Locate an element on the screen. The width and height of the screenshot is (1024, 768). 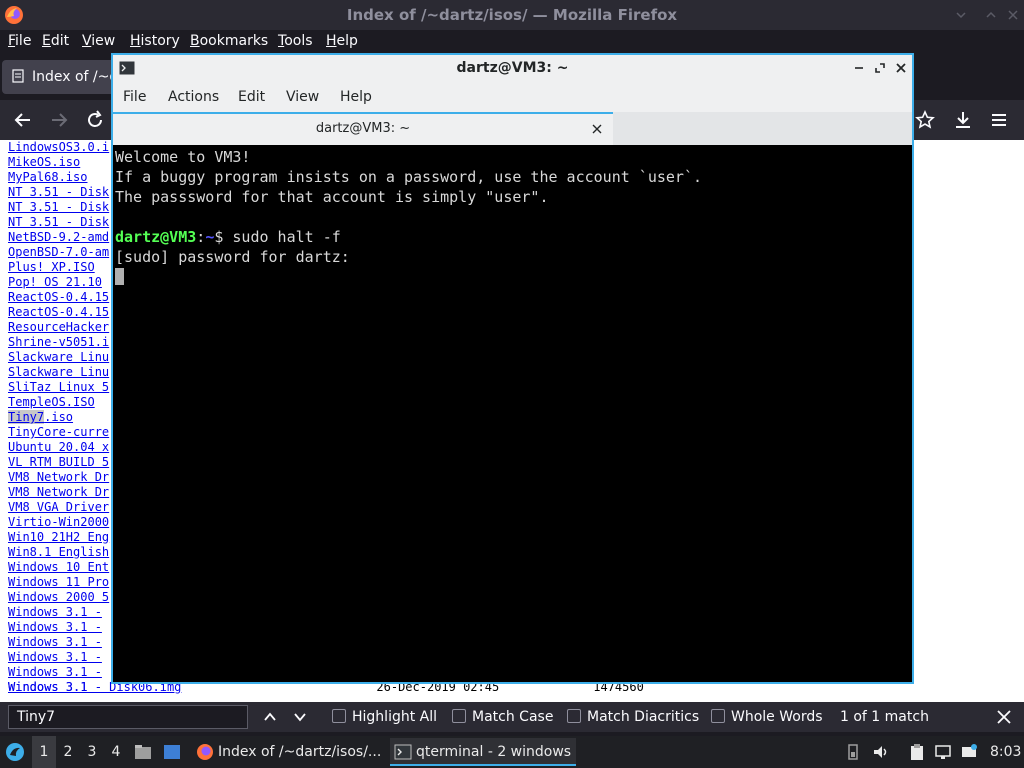
file-link: MyPal68.iso is located at coordinates (58, 177).